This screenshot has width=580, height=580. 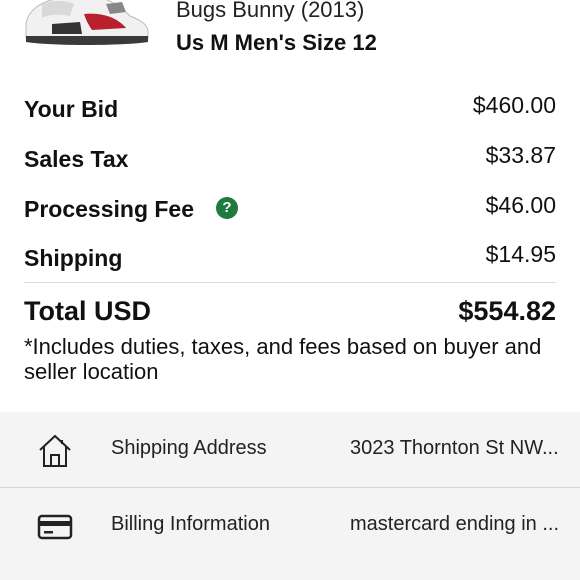 I want to click on home-icon, so click(x=55, y=450).